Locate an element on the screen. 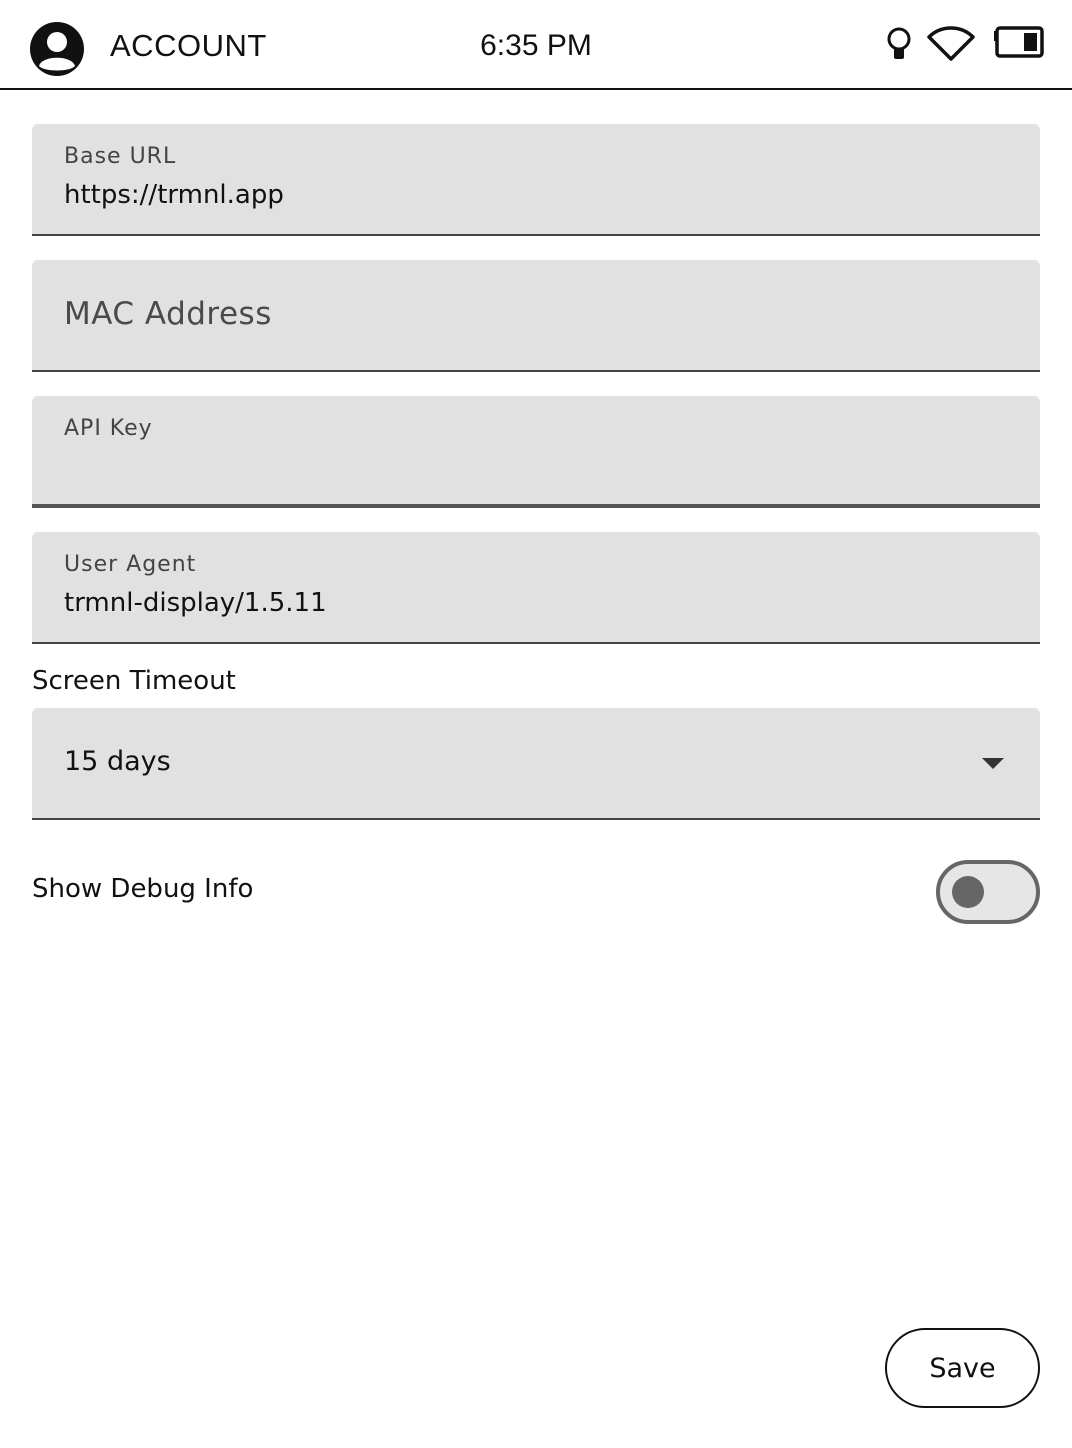 The width and height of the screenshot is (1072, 1448). api-key-field: API Key is located at coordinates (536, 452).